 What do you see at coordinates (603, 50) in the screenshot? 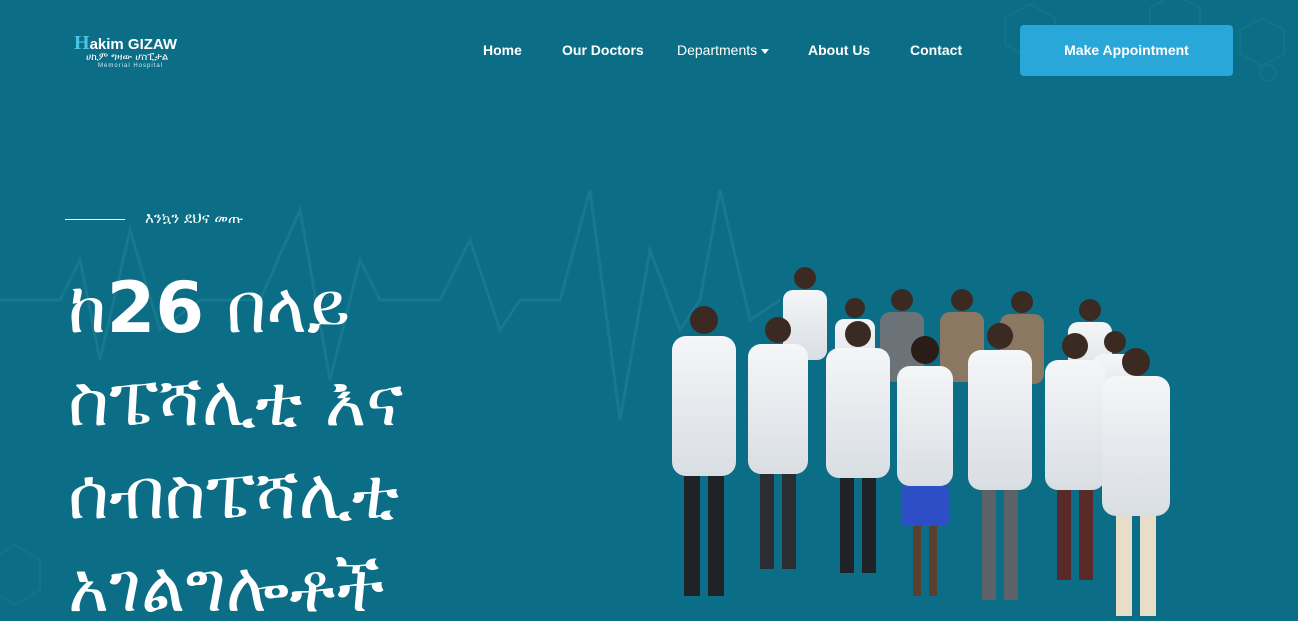
I see `nav-our-doctors-link: Our Doctors` at bounding box center [603, 50].